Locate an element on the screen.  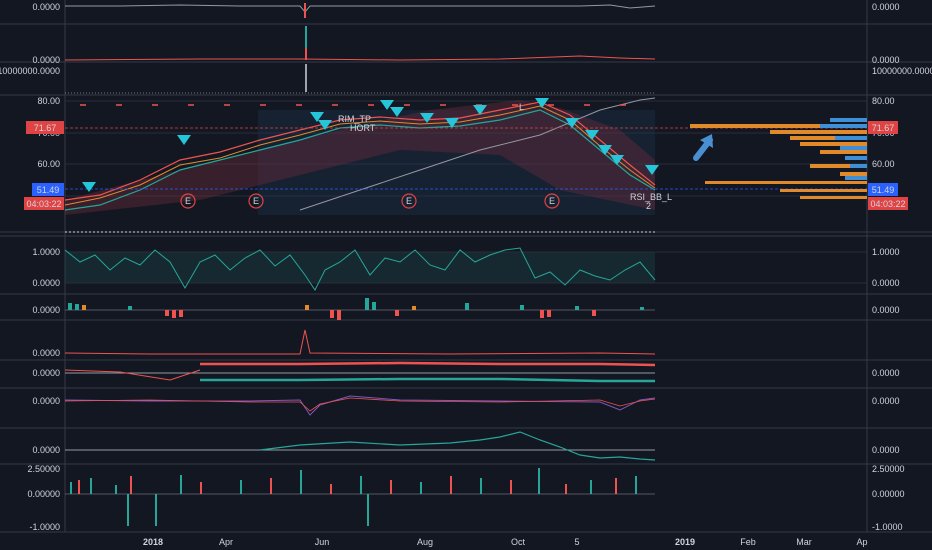
price-badge-last-right: 51.49 is located at coordinates (883, 189).